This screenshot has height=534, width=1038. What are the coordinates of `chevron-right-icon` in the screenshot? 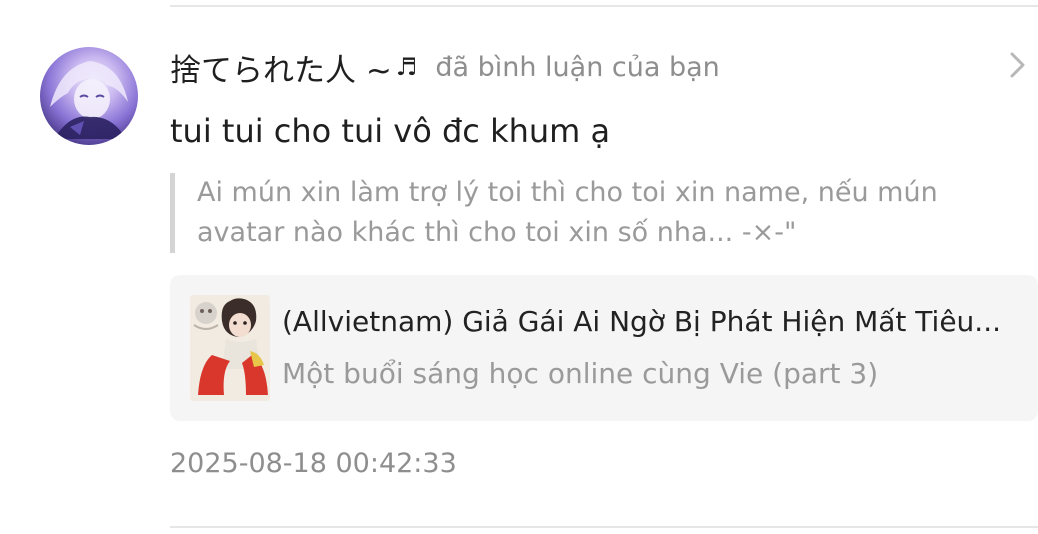 It's located at (1018, 65).